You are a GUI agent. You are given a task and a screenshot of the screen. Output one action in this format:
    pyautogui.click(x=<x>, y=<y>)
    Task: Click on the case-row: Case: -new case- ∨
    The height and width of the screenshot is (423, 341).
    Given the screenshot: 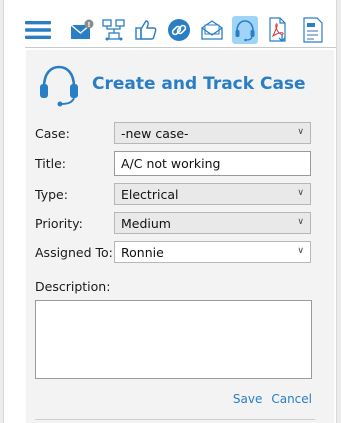 What is the action you would take?
    pyautogui.click(x=173, y=133)
    